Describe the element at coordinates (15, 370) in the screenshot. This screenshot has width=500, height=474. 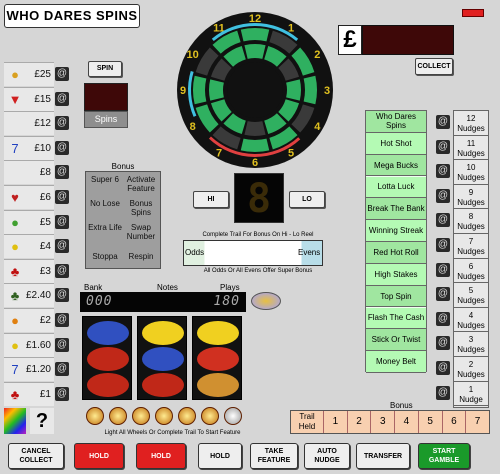
I see `blue-seven-icon: 7` at that location.